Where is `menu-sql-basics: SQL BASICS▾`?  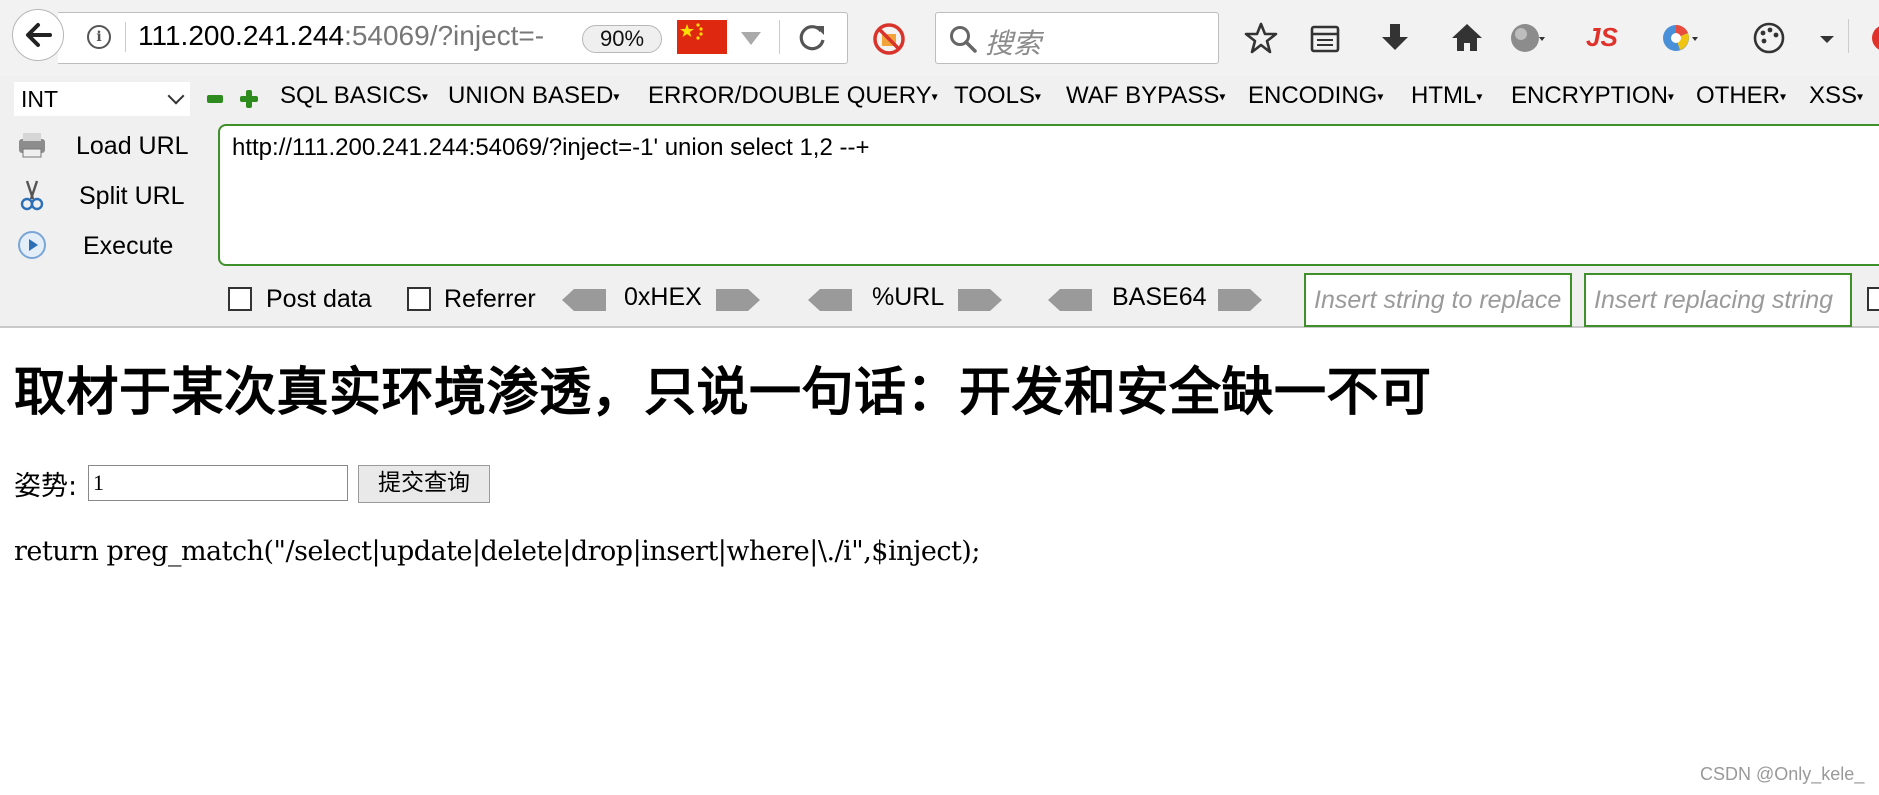
menu-sql-basics: SQL BASICS▾ is located at coordinates (354, 96).